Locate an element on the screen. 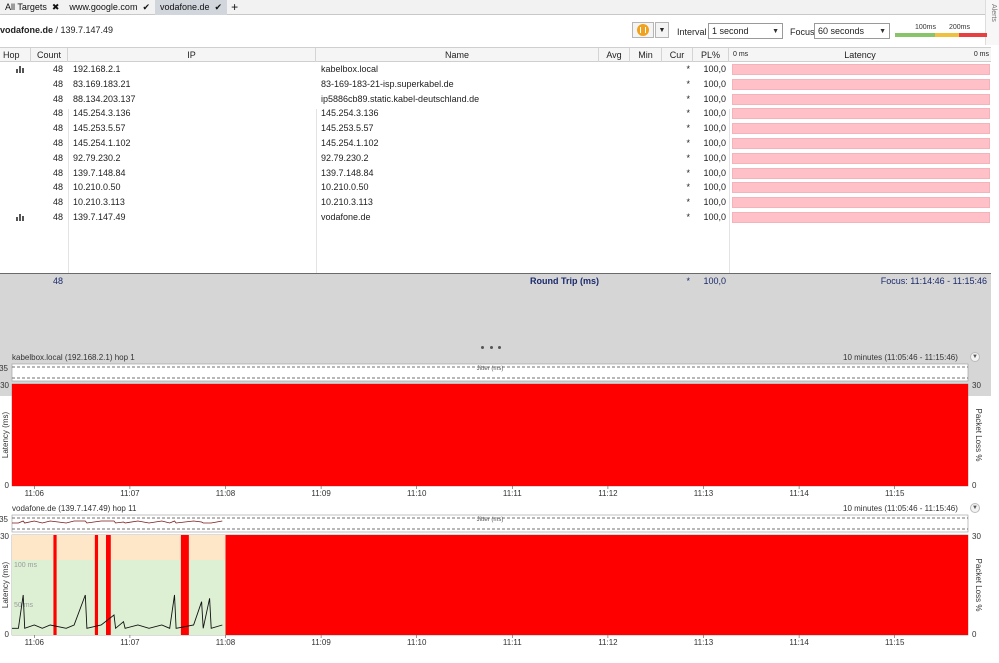 The height and width of the screenshot is (663, 999). name-cell: vodafone.de is located at coordinates (346, 216).